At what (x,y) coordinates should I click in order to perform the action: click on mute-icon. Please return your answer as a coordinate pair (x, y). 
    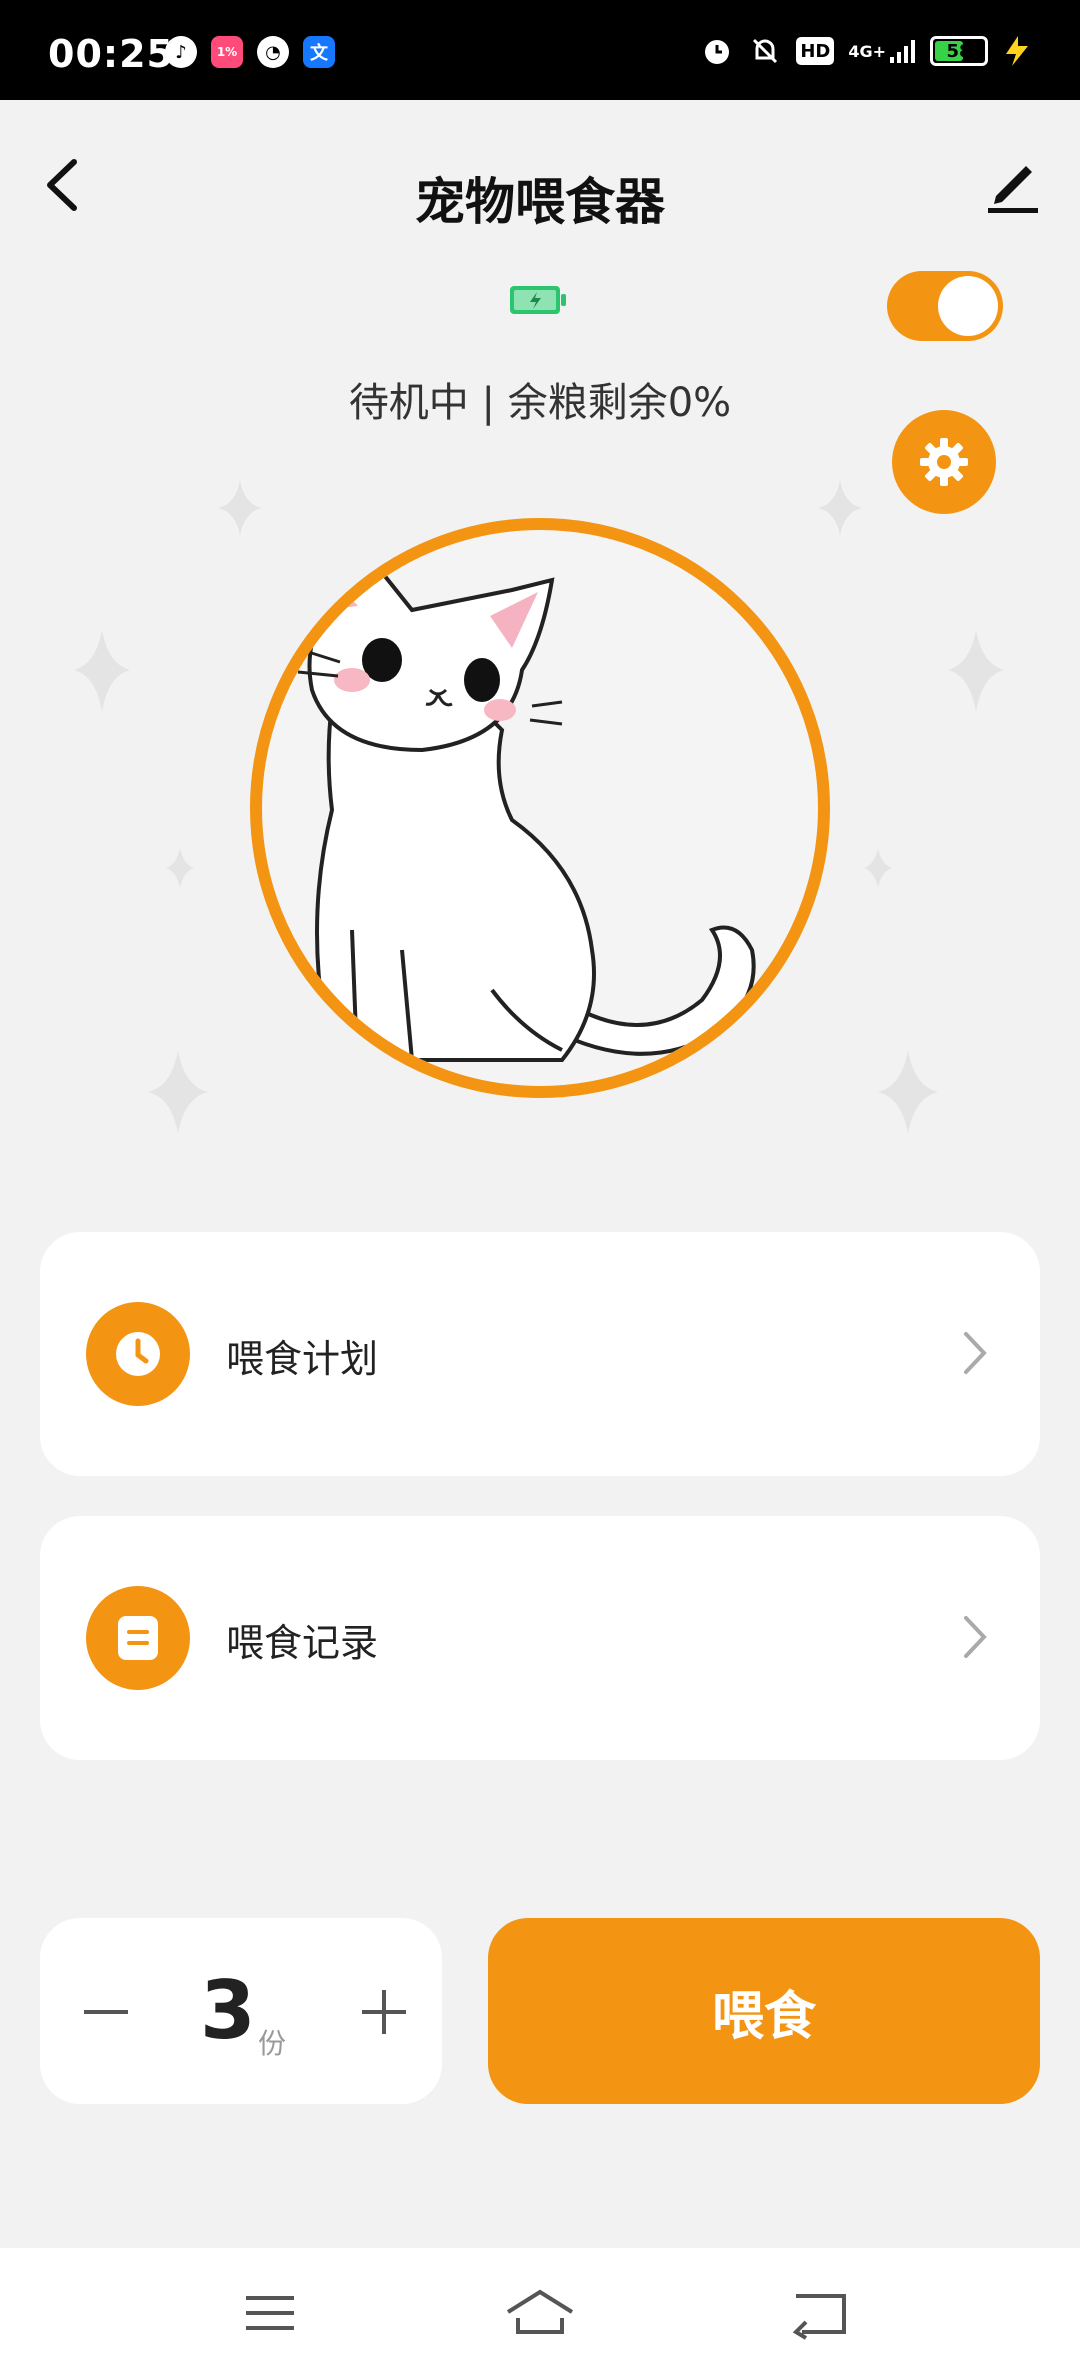
    Looking at the image, I should click on (765, 51).